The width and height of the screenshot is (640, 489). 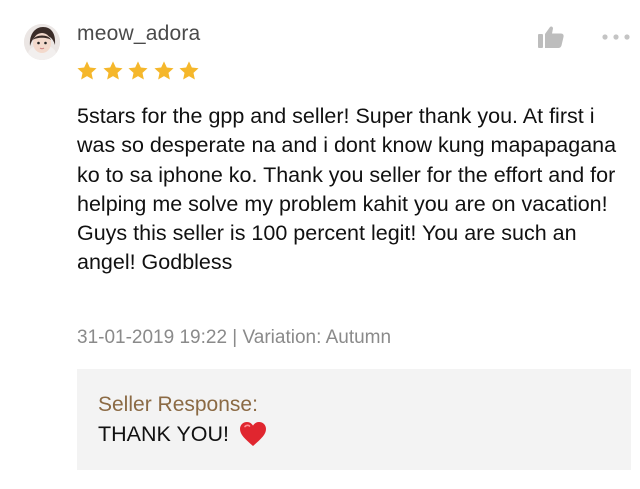 What do you see at coordinates (138, 34) in the screenshot?
I see `reviewer-username: meow_adora` at bounding box center [138, 34].